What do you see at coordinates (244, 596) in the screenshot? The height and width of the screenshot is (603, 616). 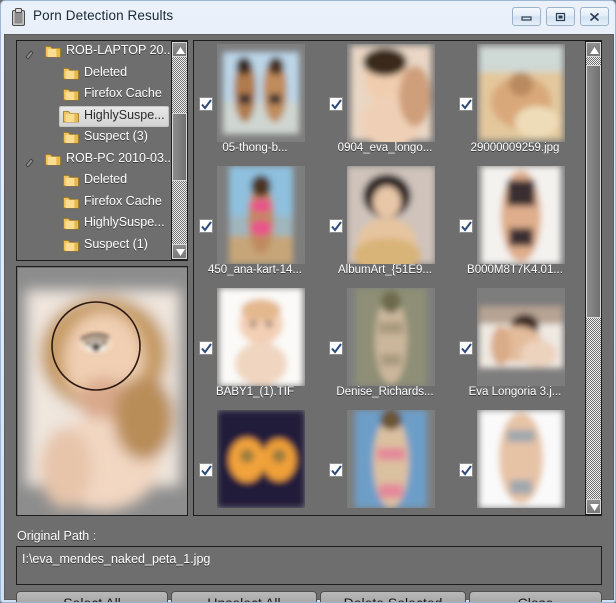 I see `unselect-all-button: Unselect All` at bounding box center [244, 596].